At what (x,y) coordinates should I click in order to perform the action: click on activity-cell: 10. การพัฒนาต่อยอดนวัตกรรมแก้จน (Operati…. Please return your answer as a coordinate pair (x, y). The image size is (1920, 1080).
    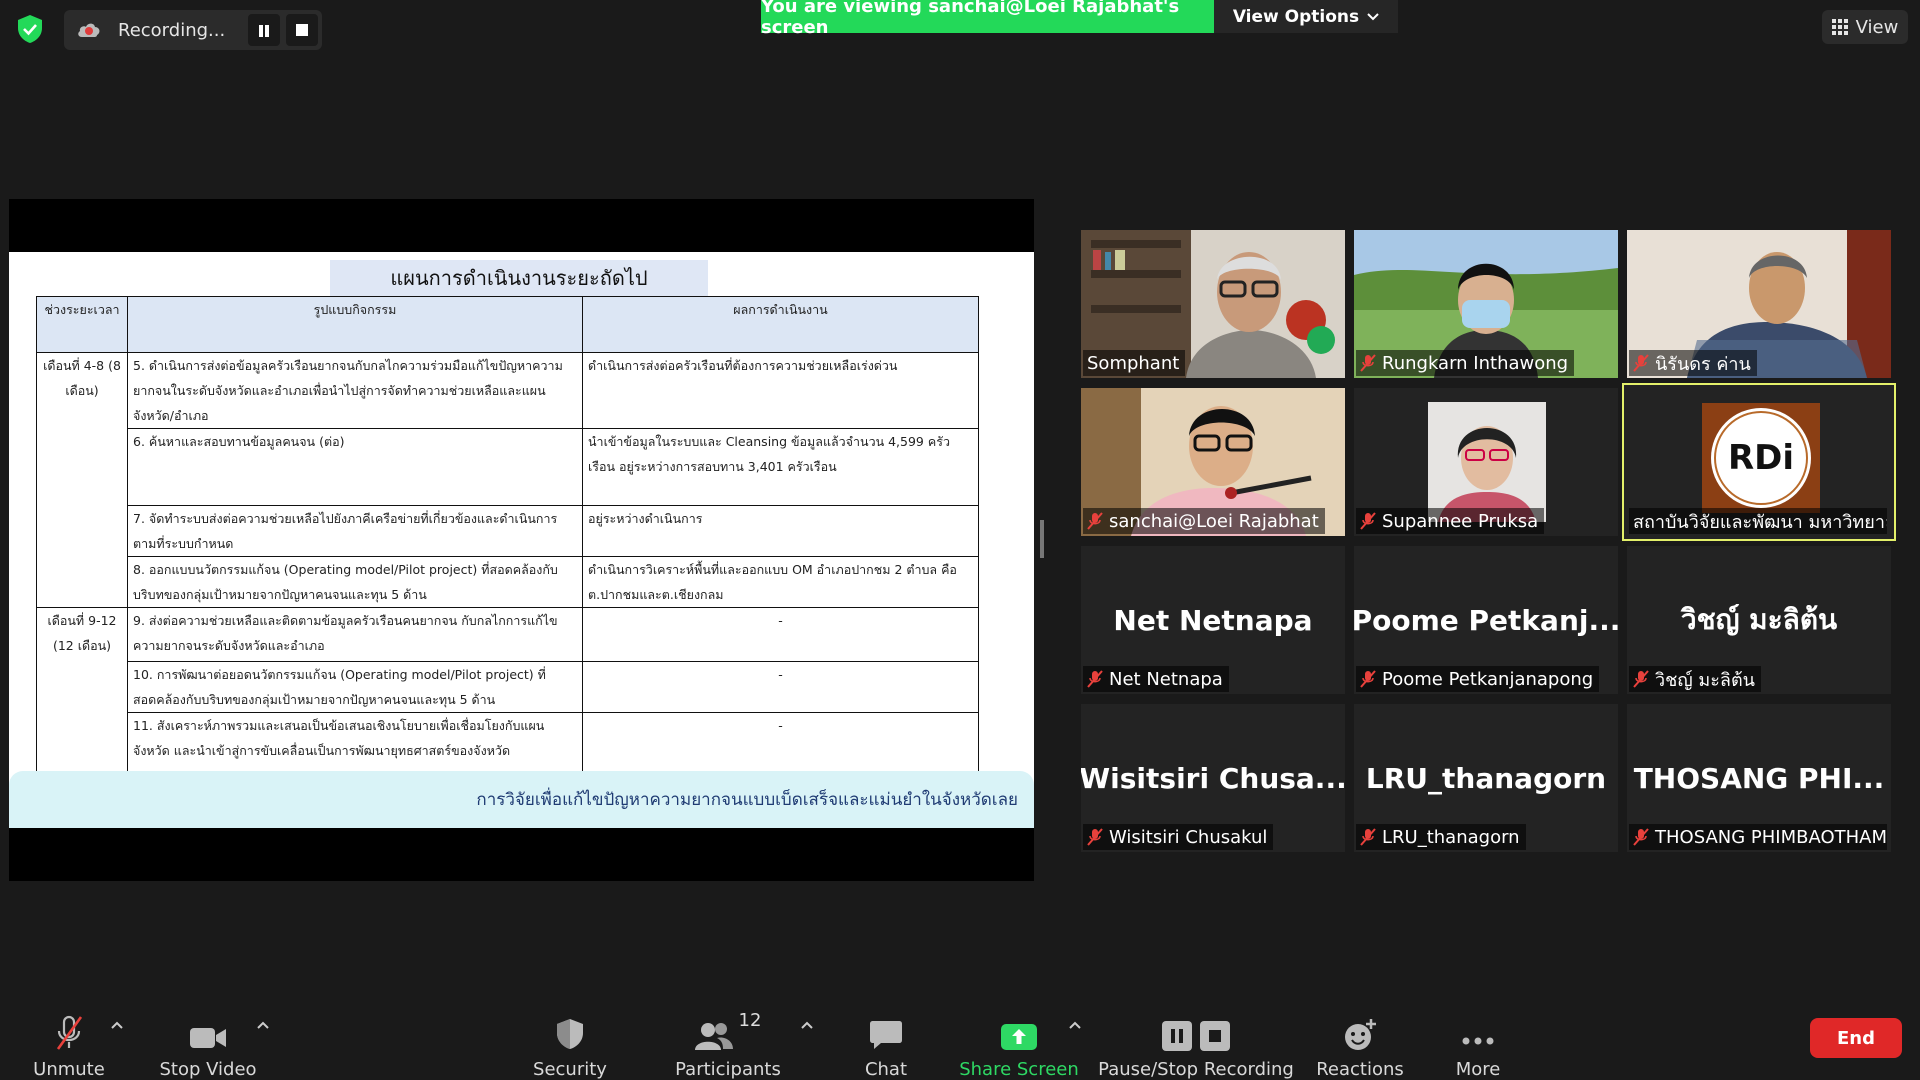
    Looking at the image, I should click on (355, 687).